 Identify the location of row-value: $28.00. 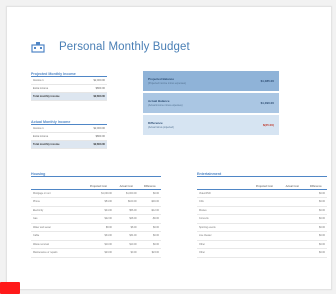
(126, 219).